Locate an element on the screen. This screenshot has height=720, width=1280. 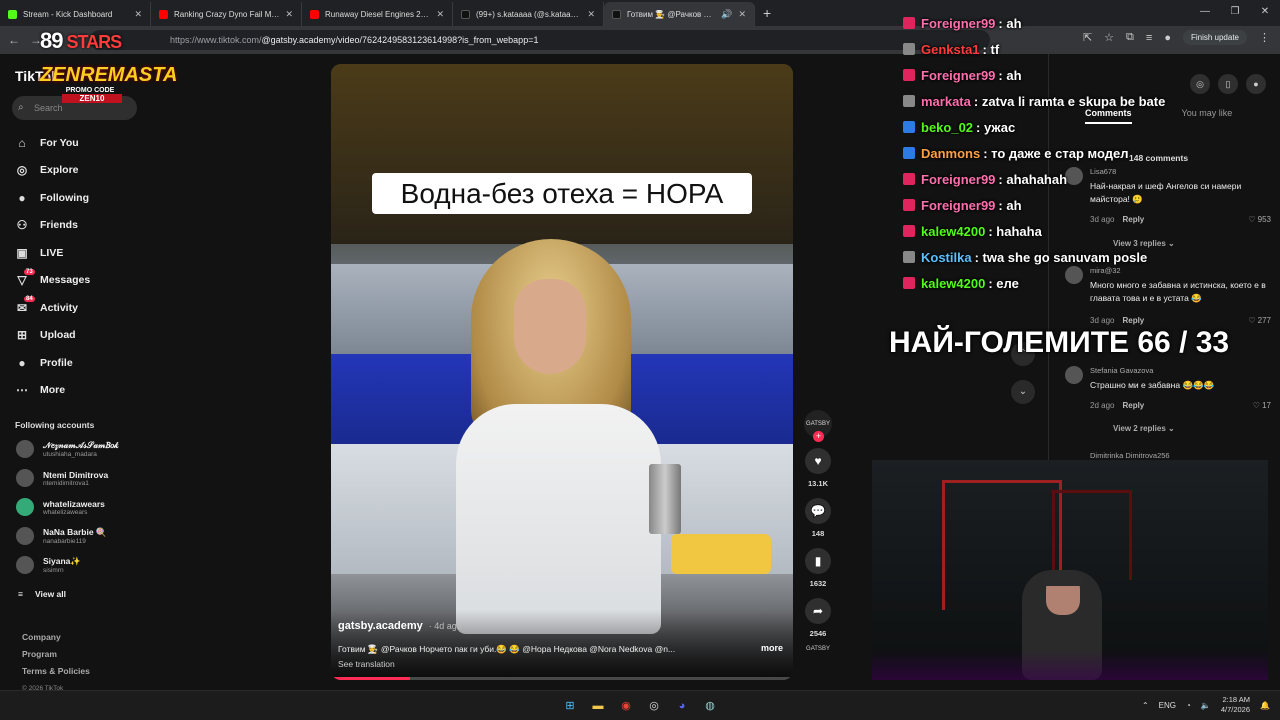
footer-link-terms: Terms & Policies is located at coordinates (56, 671).